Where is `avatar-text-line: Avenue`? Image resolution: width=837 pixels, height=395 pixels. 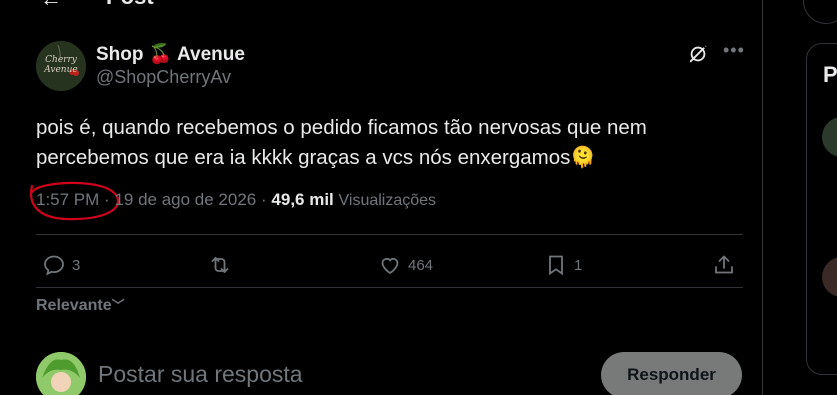
avatar-text-line: Avenue is located at coordinates (61, 70).